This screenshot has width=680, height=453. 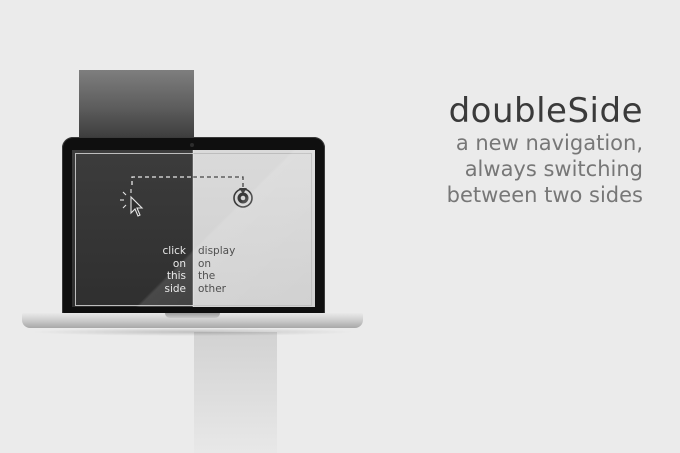 What do you see at coordinates (228, 270) in the screenshot?
I see `right-side-caption: display on the other` at bounding box center [228, 270].